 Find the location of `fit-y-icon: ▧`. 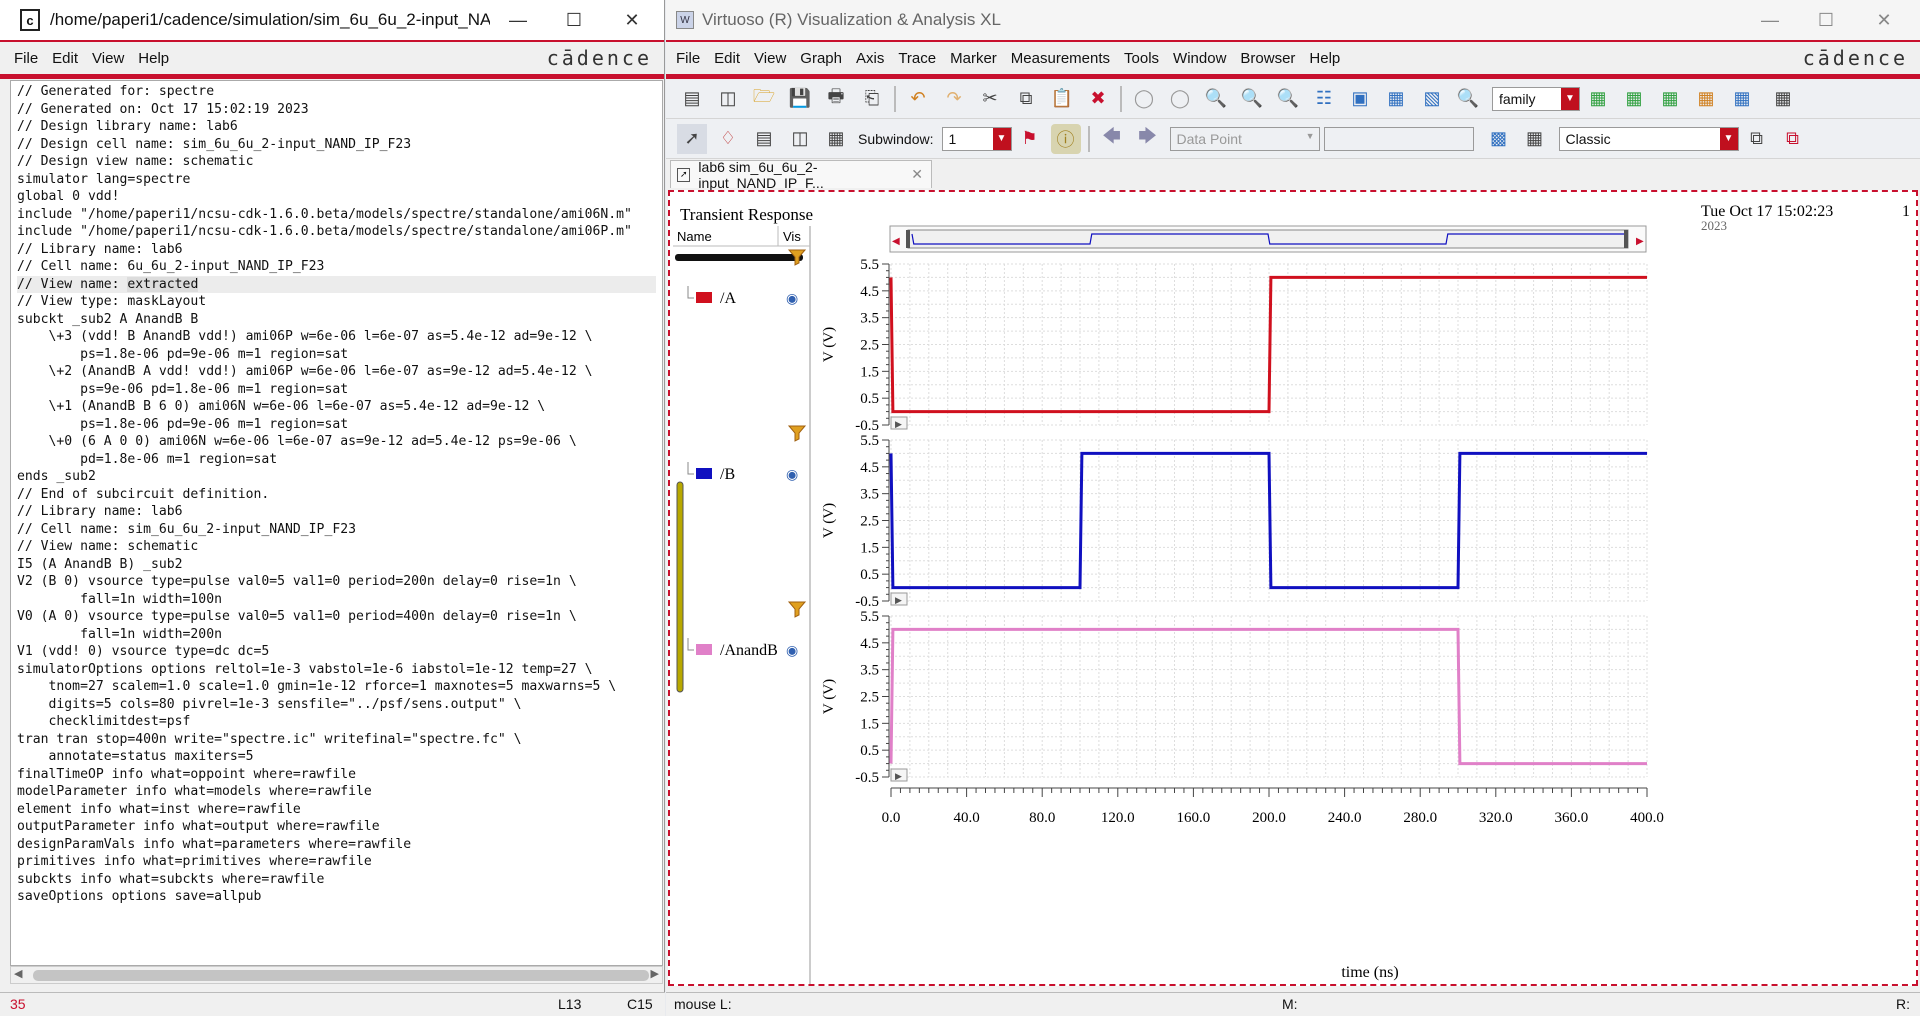

fit-y-icon: ▧ is located at coordinates (1432, 99).